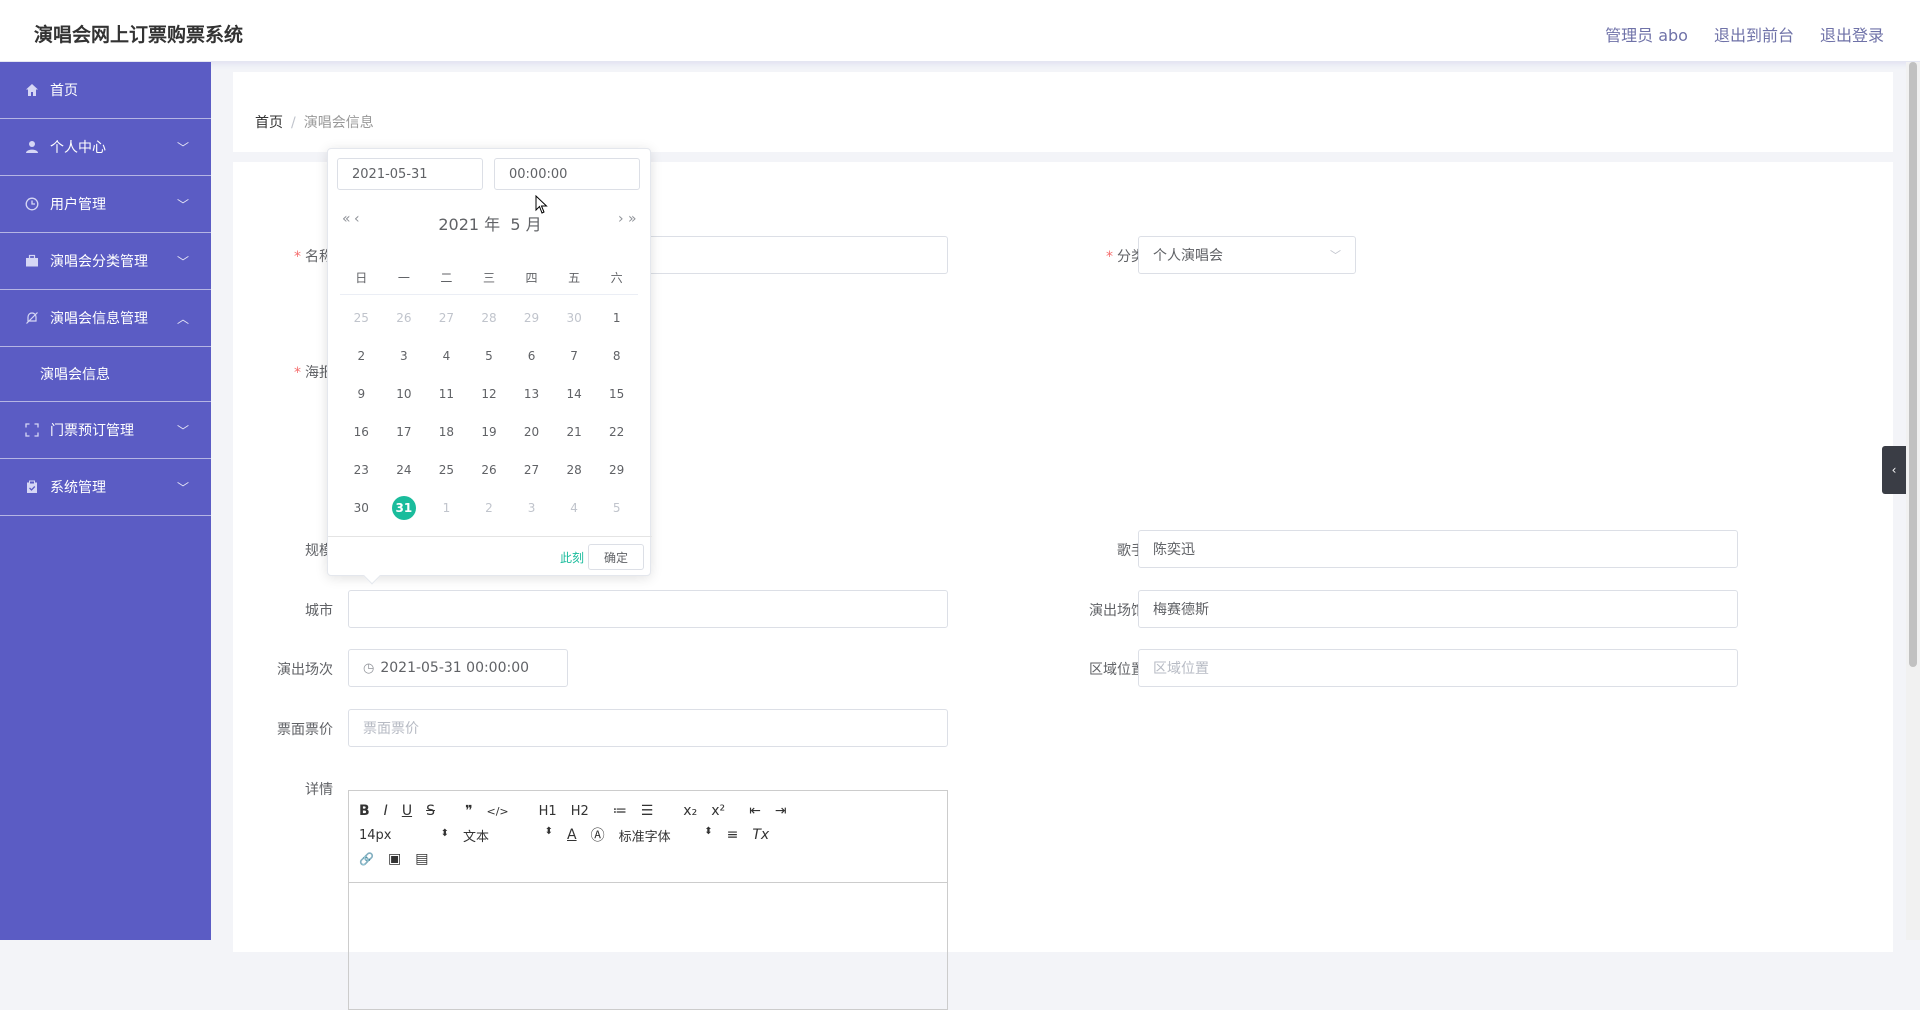 The height and width of the screenshot is (1010, 1920). Describe the element at coordinates (404, 470) in the screenshot. I see `calendar-day: 24` at that location.